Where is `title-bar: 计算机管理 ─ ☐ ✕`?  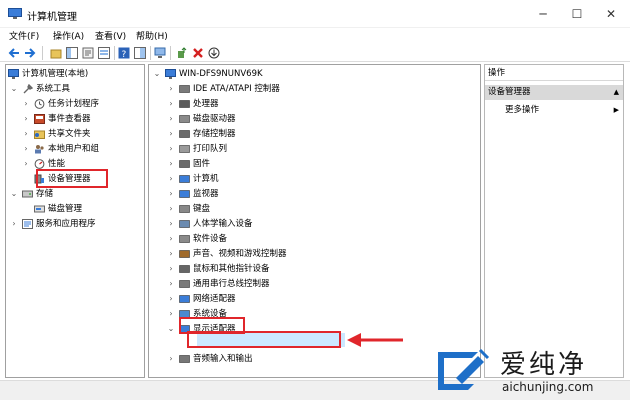
title-bar: 计算机管理 ─ ☐ ✕ is located at coordinates (315, 14).